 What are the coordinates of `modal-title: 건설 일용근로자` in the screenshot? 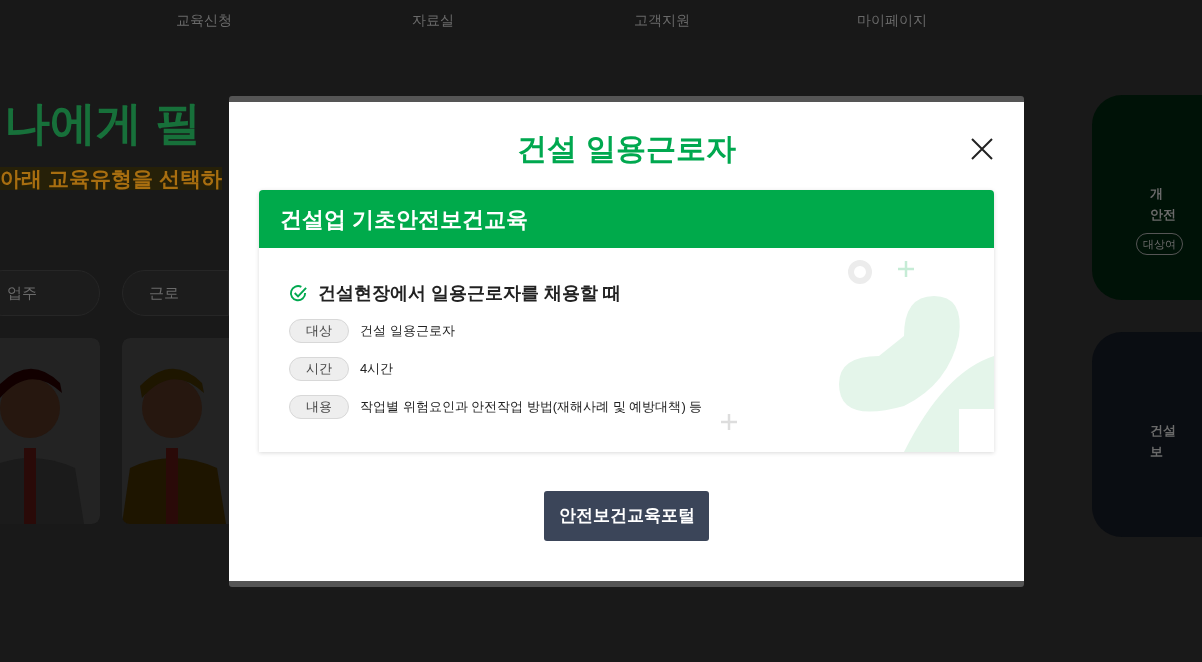 It's located at (626, 149).